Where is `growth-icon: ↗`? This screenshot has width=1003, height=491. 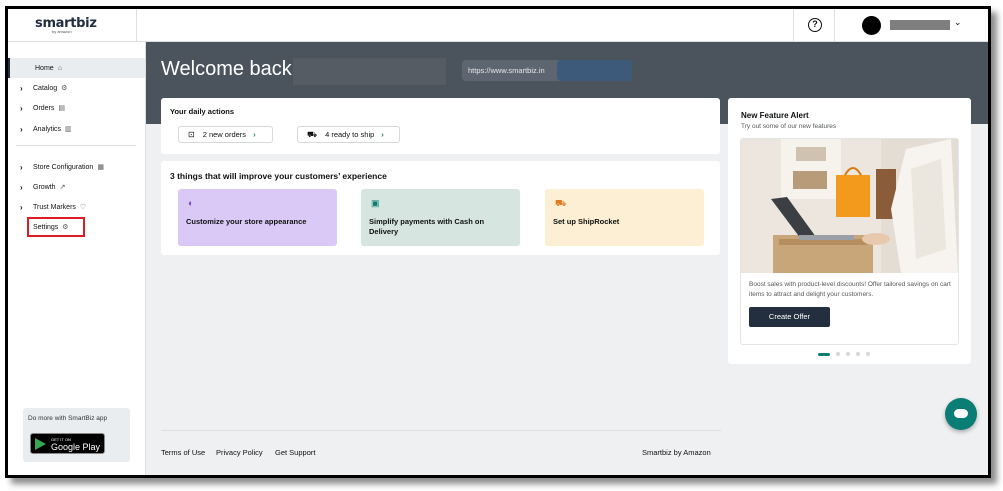
growth-icon: ↗ is located at coordinates (62, 187).